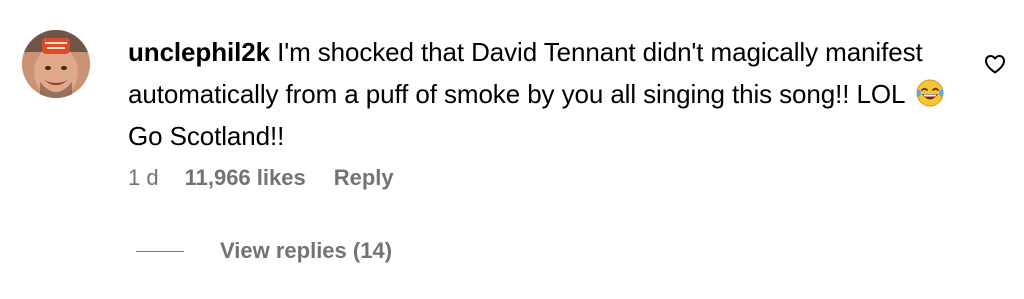  I want to click on avatar, so click(56, 64).